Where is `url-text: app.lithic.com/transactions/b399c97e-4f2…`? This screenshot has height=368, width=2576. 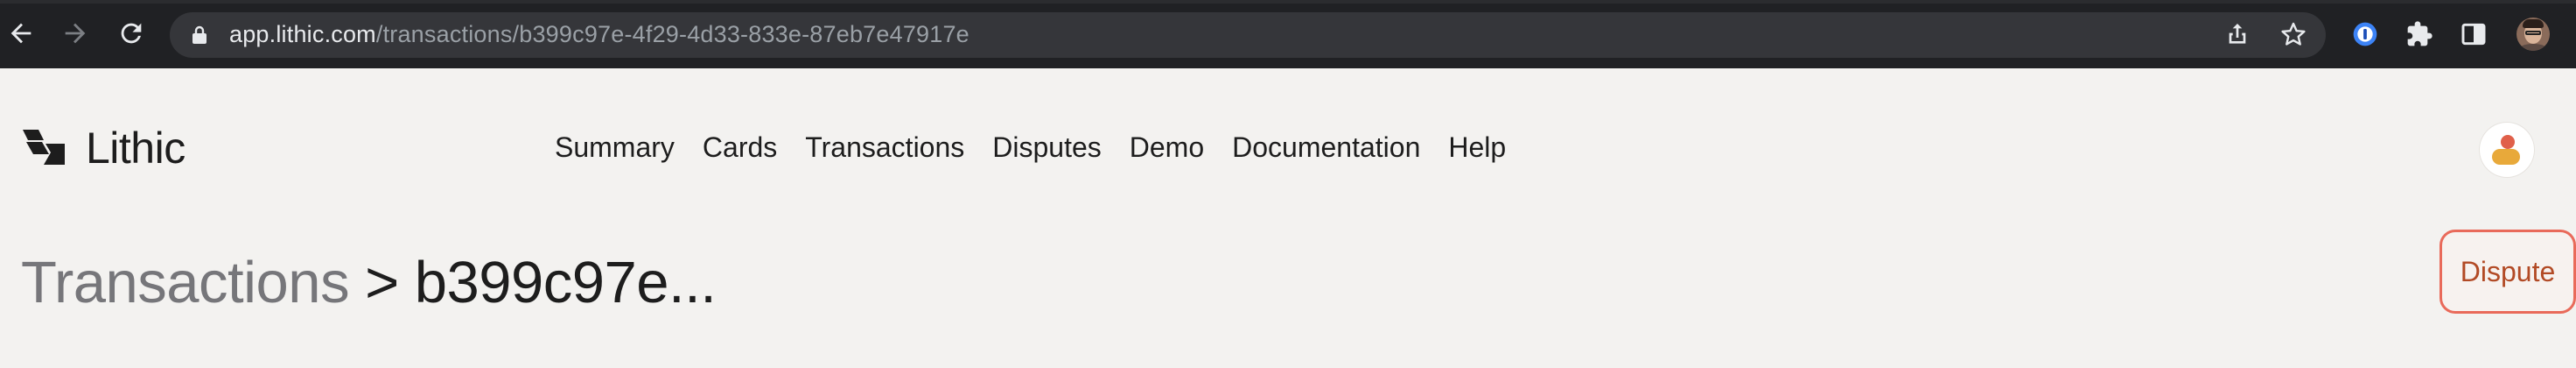
url-text: app.lithic.com/transactions/b399c97e-4f2… is located at coordinates (599, 34).